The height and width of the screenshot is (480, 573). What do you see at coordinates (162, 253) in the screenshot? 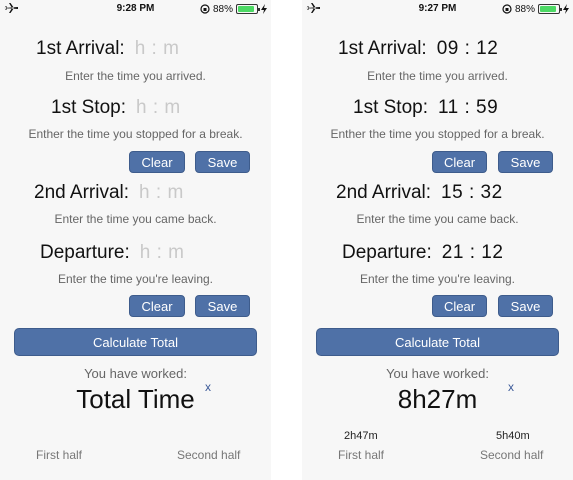
I see `departure-time-input: h : m` at bounding box center [162, 253].